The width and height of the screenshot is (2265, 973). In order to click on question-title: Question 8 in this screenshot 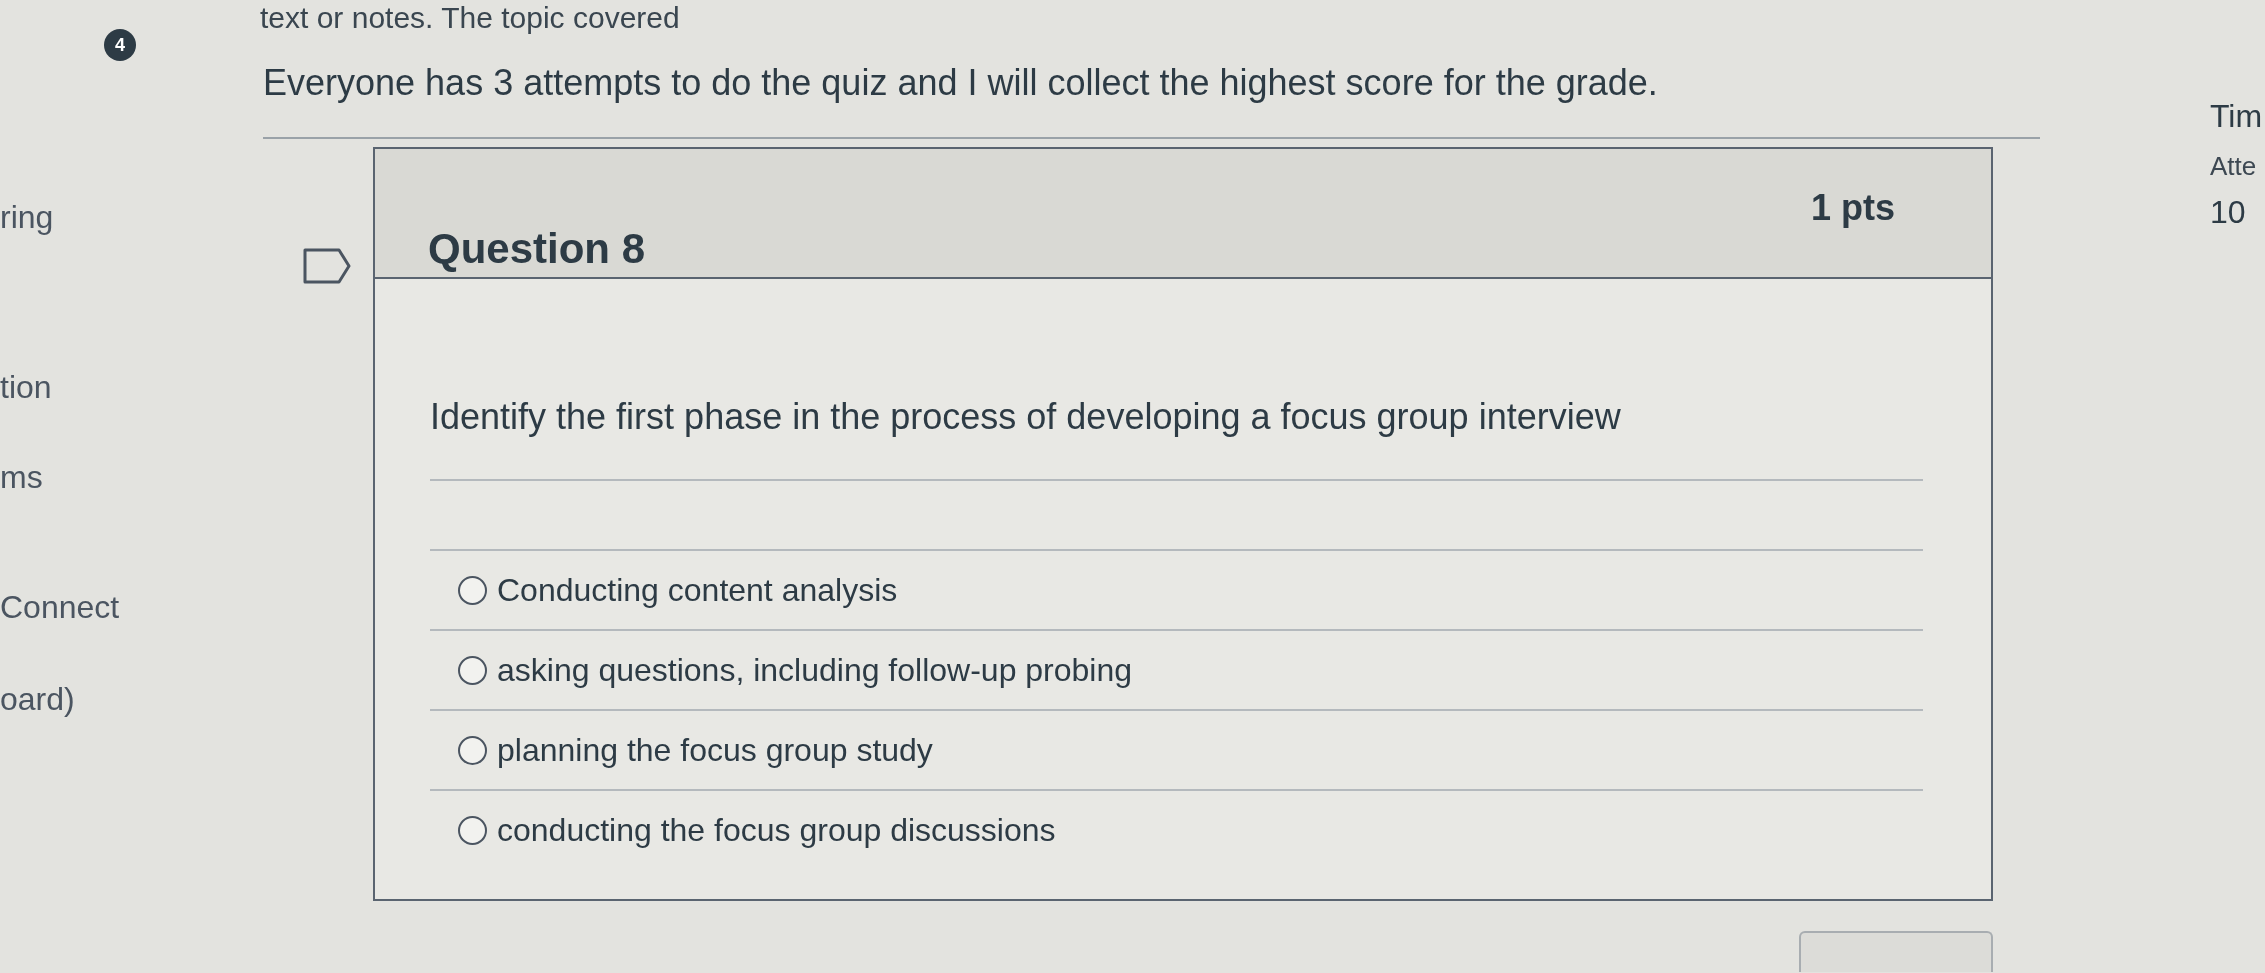, I will do `click(537, 249)`.